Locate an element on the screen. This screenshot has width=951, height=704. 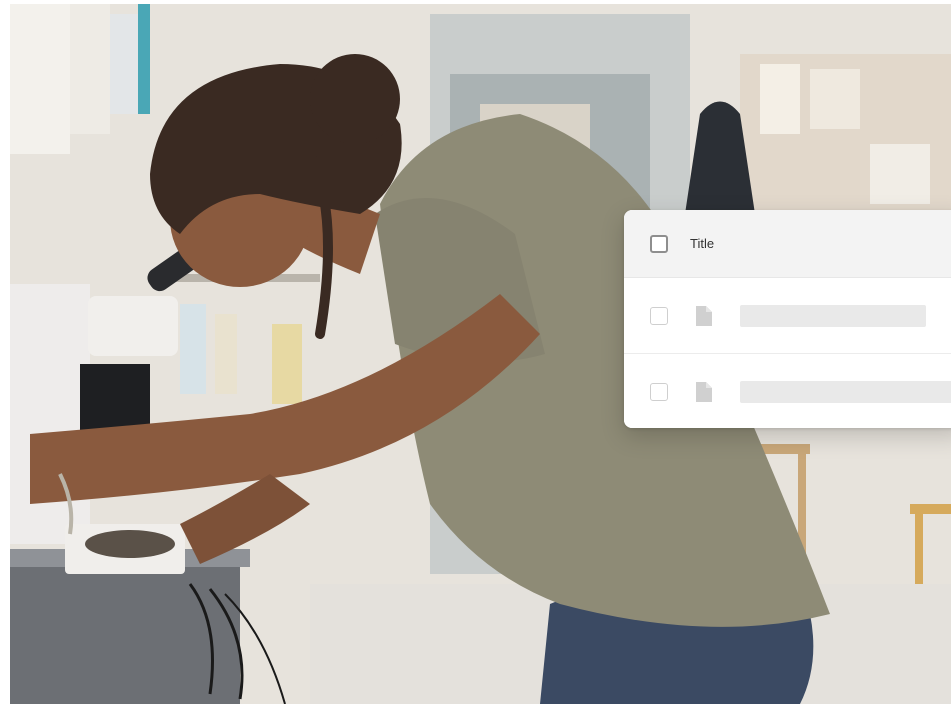
table-header: Title is located at coordinates (787, 244).